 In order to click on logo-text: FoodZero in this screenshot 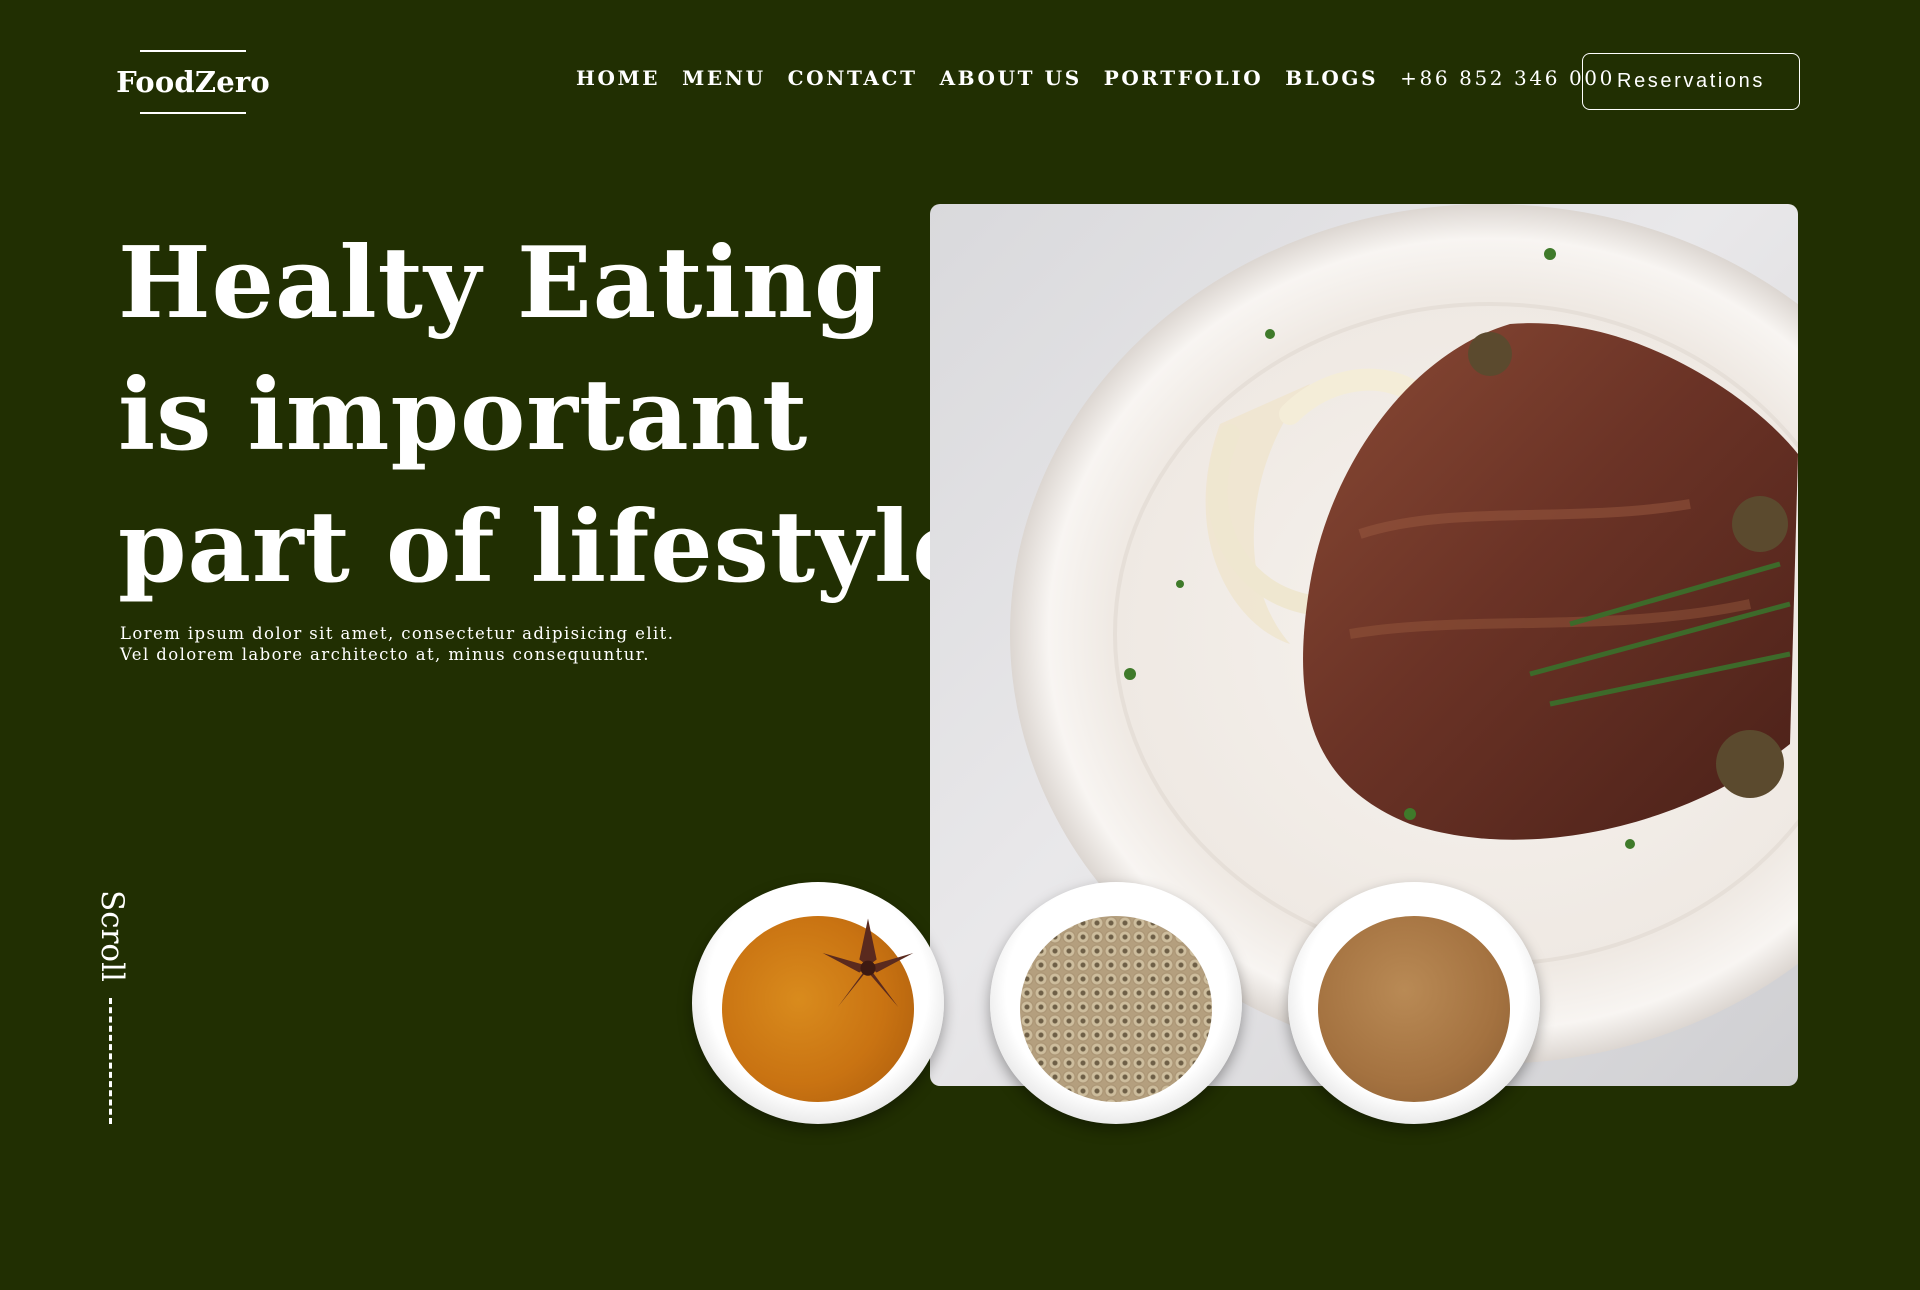, I will do `click(193, 82)`.